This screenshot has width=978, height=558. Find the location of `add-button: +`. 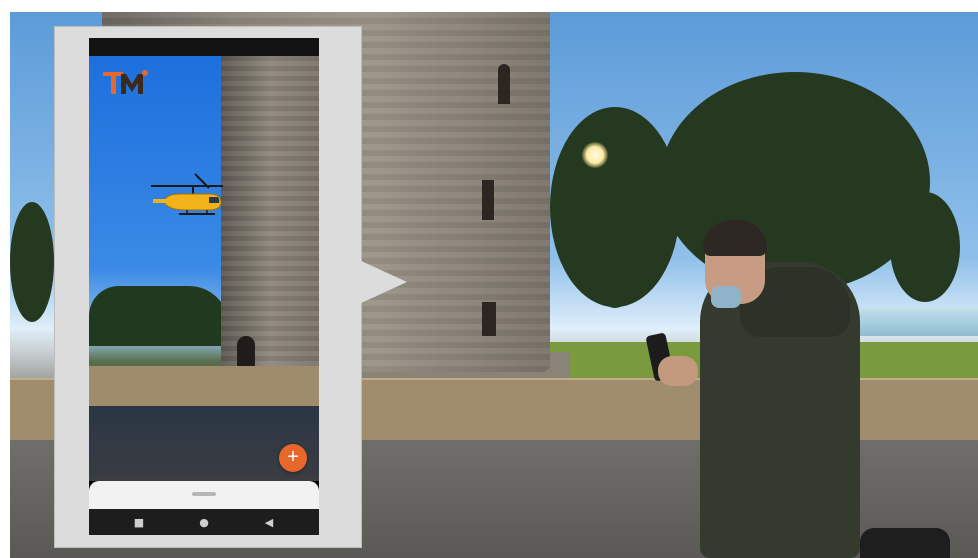

add-button: + is located at coordinates (293, 458).